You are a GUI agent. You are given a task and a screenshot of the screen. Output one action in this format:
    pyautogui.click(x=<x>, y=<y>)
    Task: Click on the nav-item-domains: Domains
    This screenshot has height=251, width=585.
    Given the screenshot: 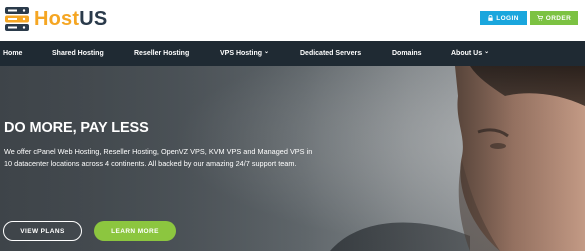 What is the action you would take?
    pyautogui.click(x=407, y=53)
    